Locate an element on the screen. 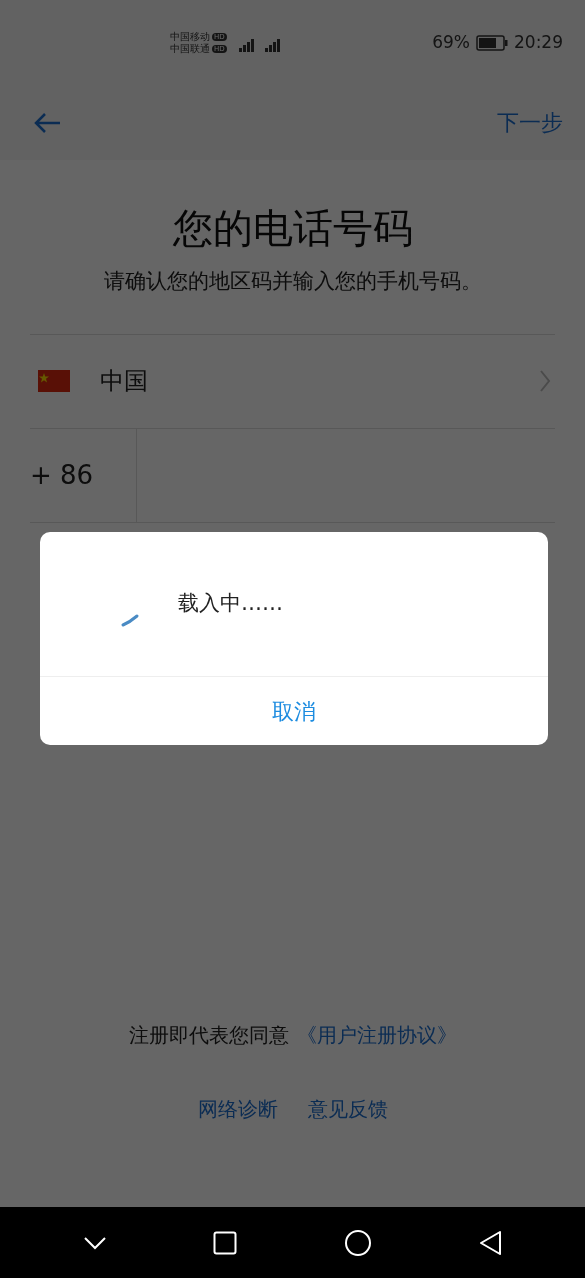 The width and height of the screenshot is (585, 1278). carrier-name: 中国移动 is located at coordinates (190, 36).